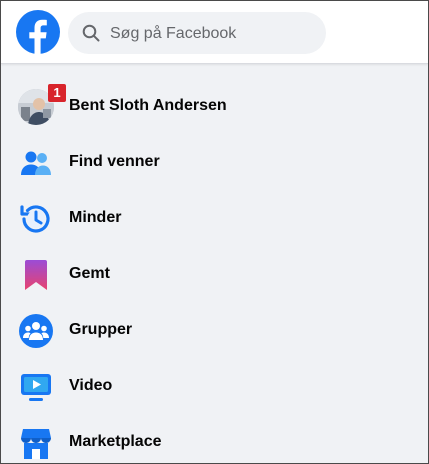  I want to click on saved-icon, so click(36, 275).